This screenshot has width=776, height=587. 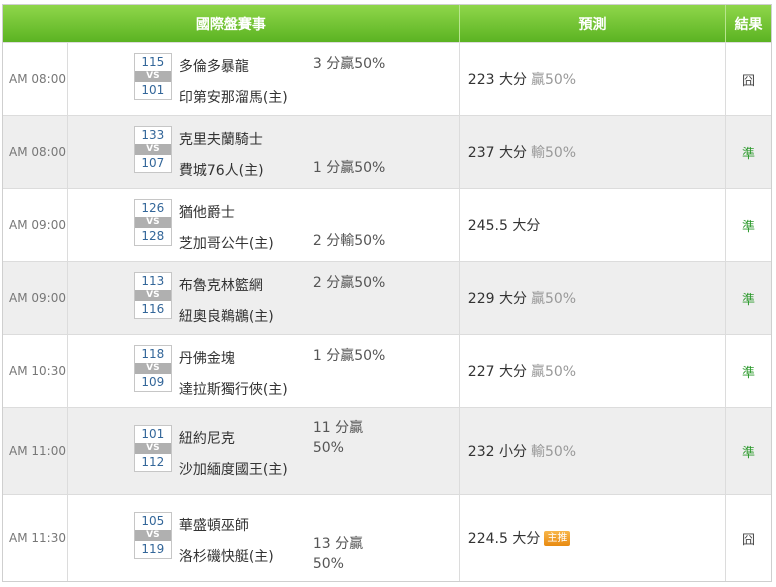 I want to click on score-home: 101, so click(x=153, y=90).